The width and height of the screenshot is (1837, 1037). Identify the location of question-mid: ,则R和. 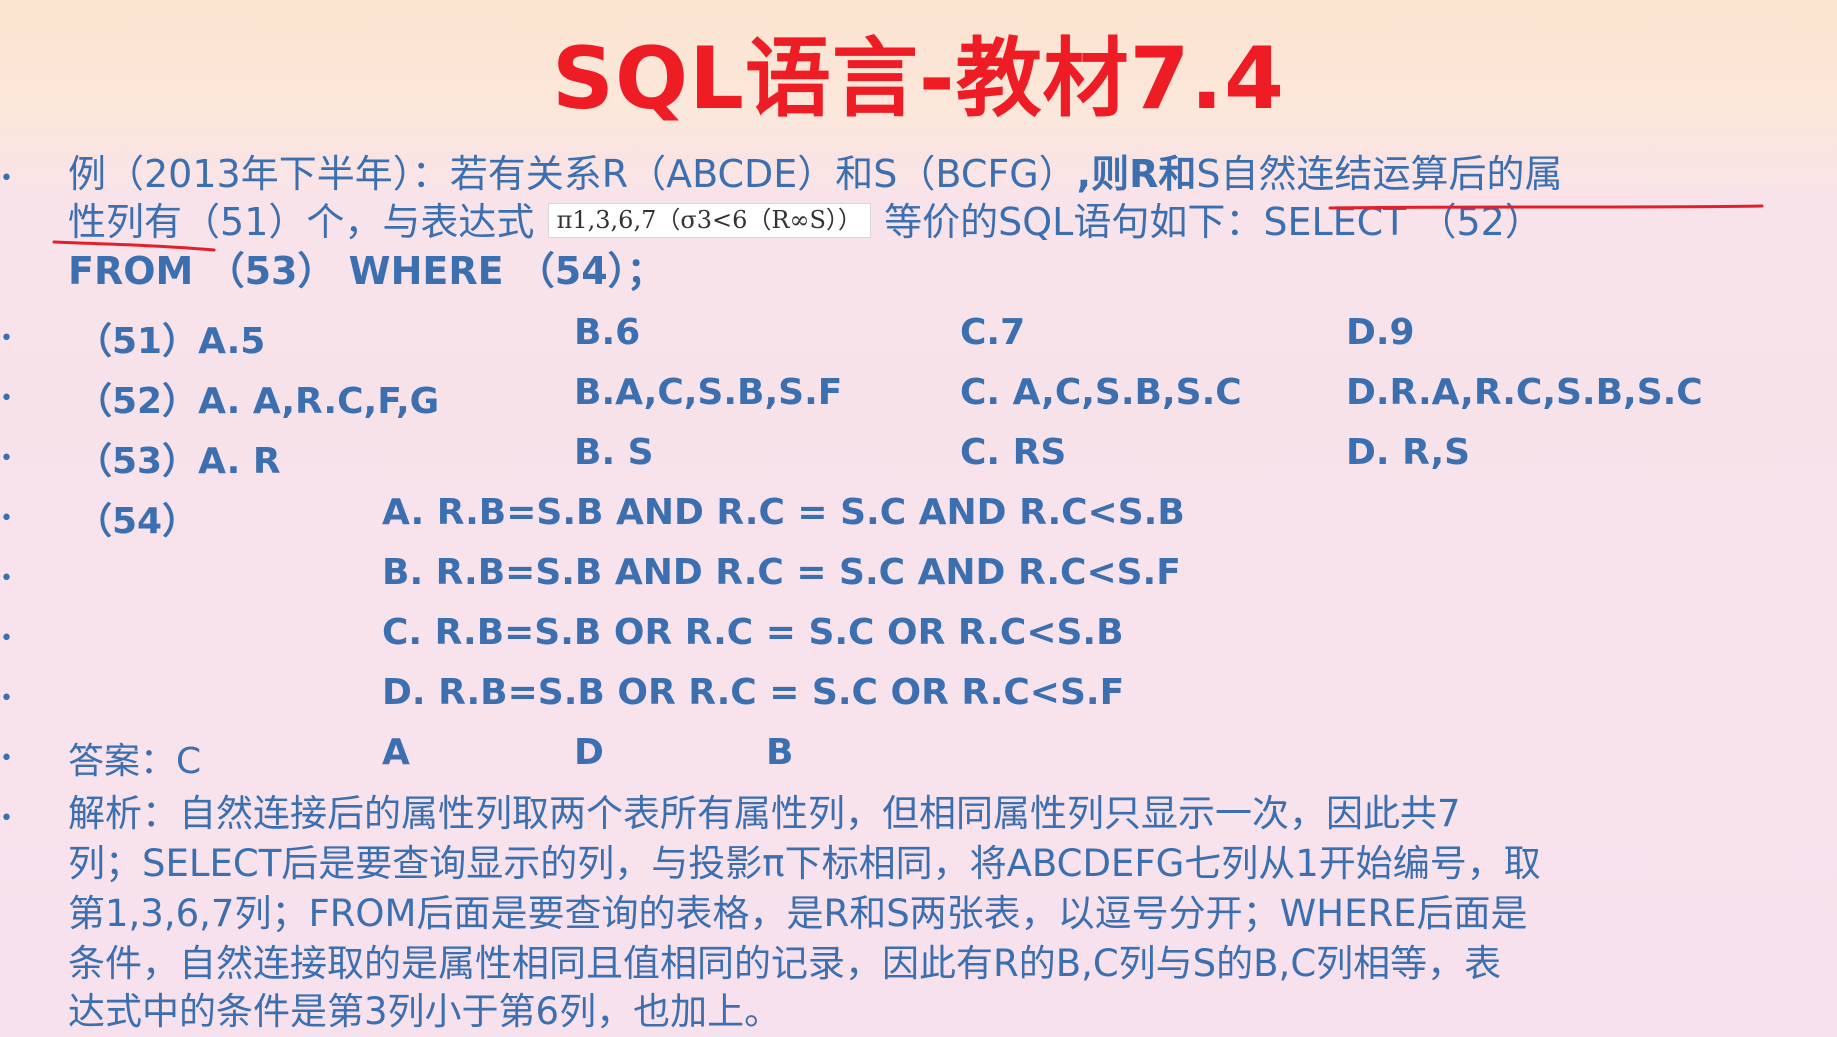
(1136, 174).